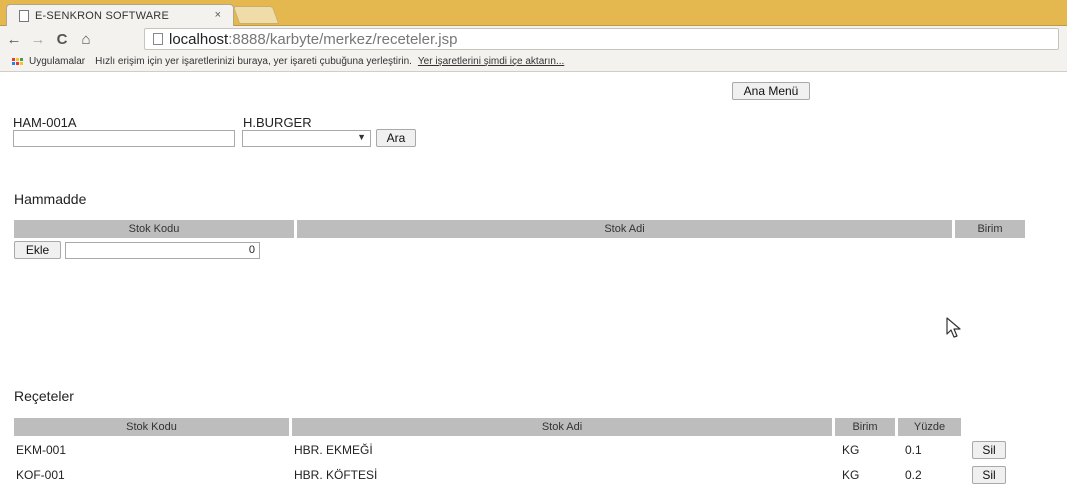 The width and height of the screenshot is (1067, 488). Describe the element at coordinates (913, 475) in the screenshot. I see `row-percent: 0.2` at that location.